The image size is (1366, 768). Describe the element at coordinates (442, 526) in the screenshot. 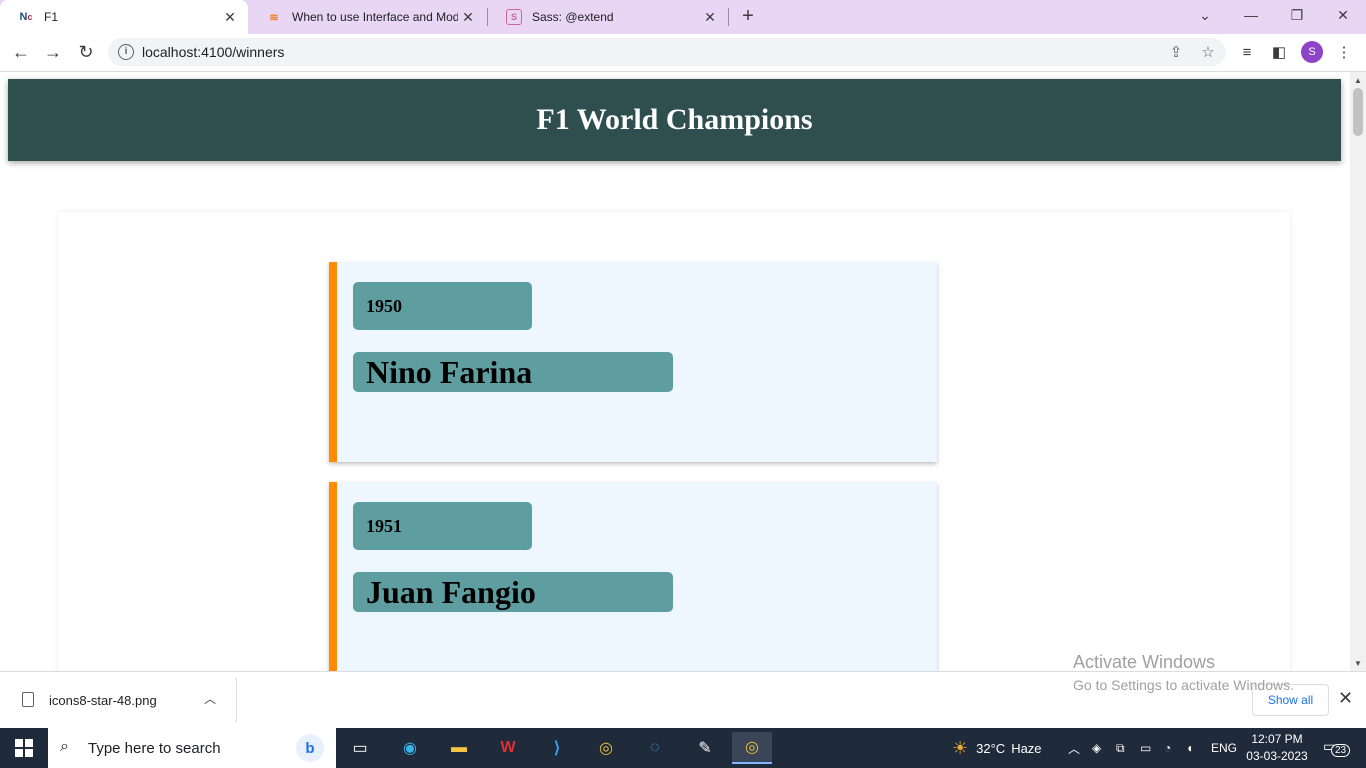

I see `champion-year: 1951` at that location.